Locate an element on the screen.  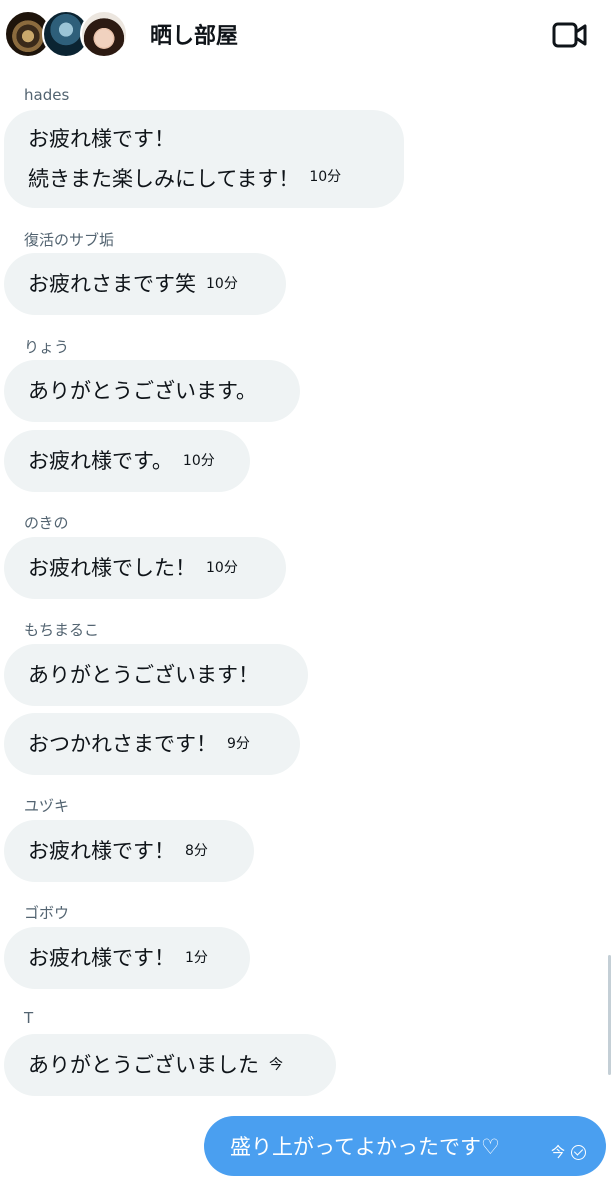
avatar is located at coordinates (104, 34).